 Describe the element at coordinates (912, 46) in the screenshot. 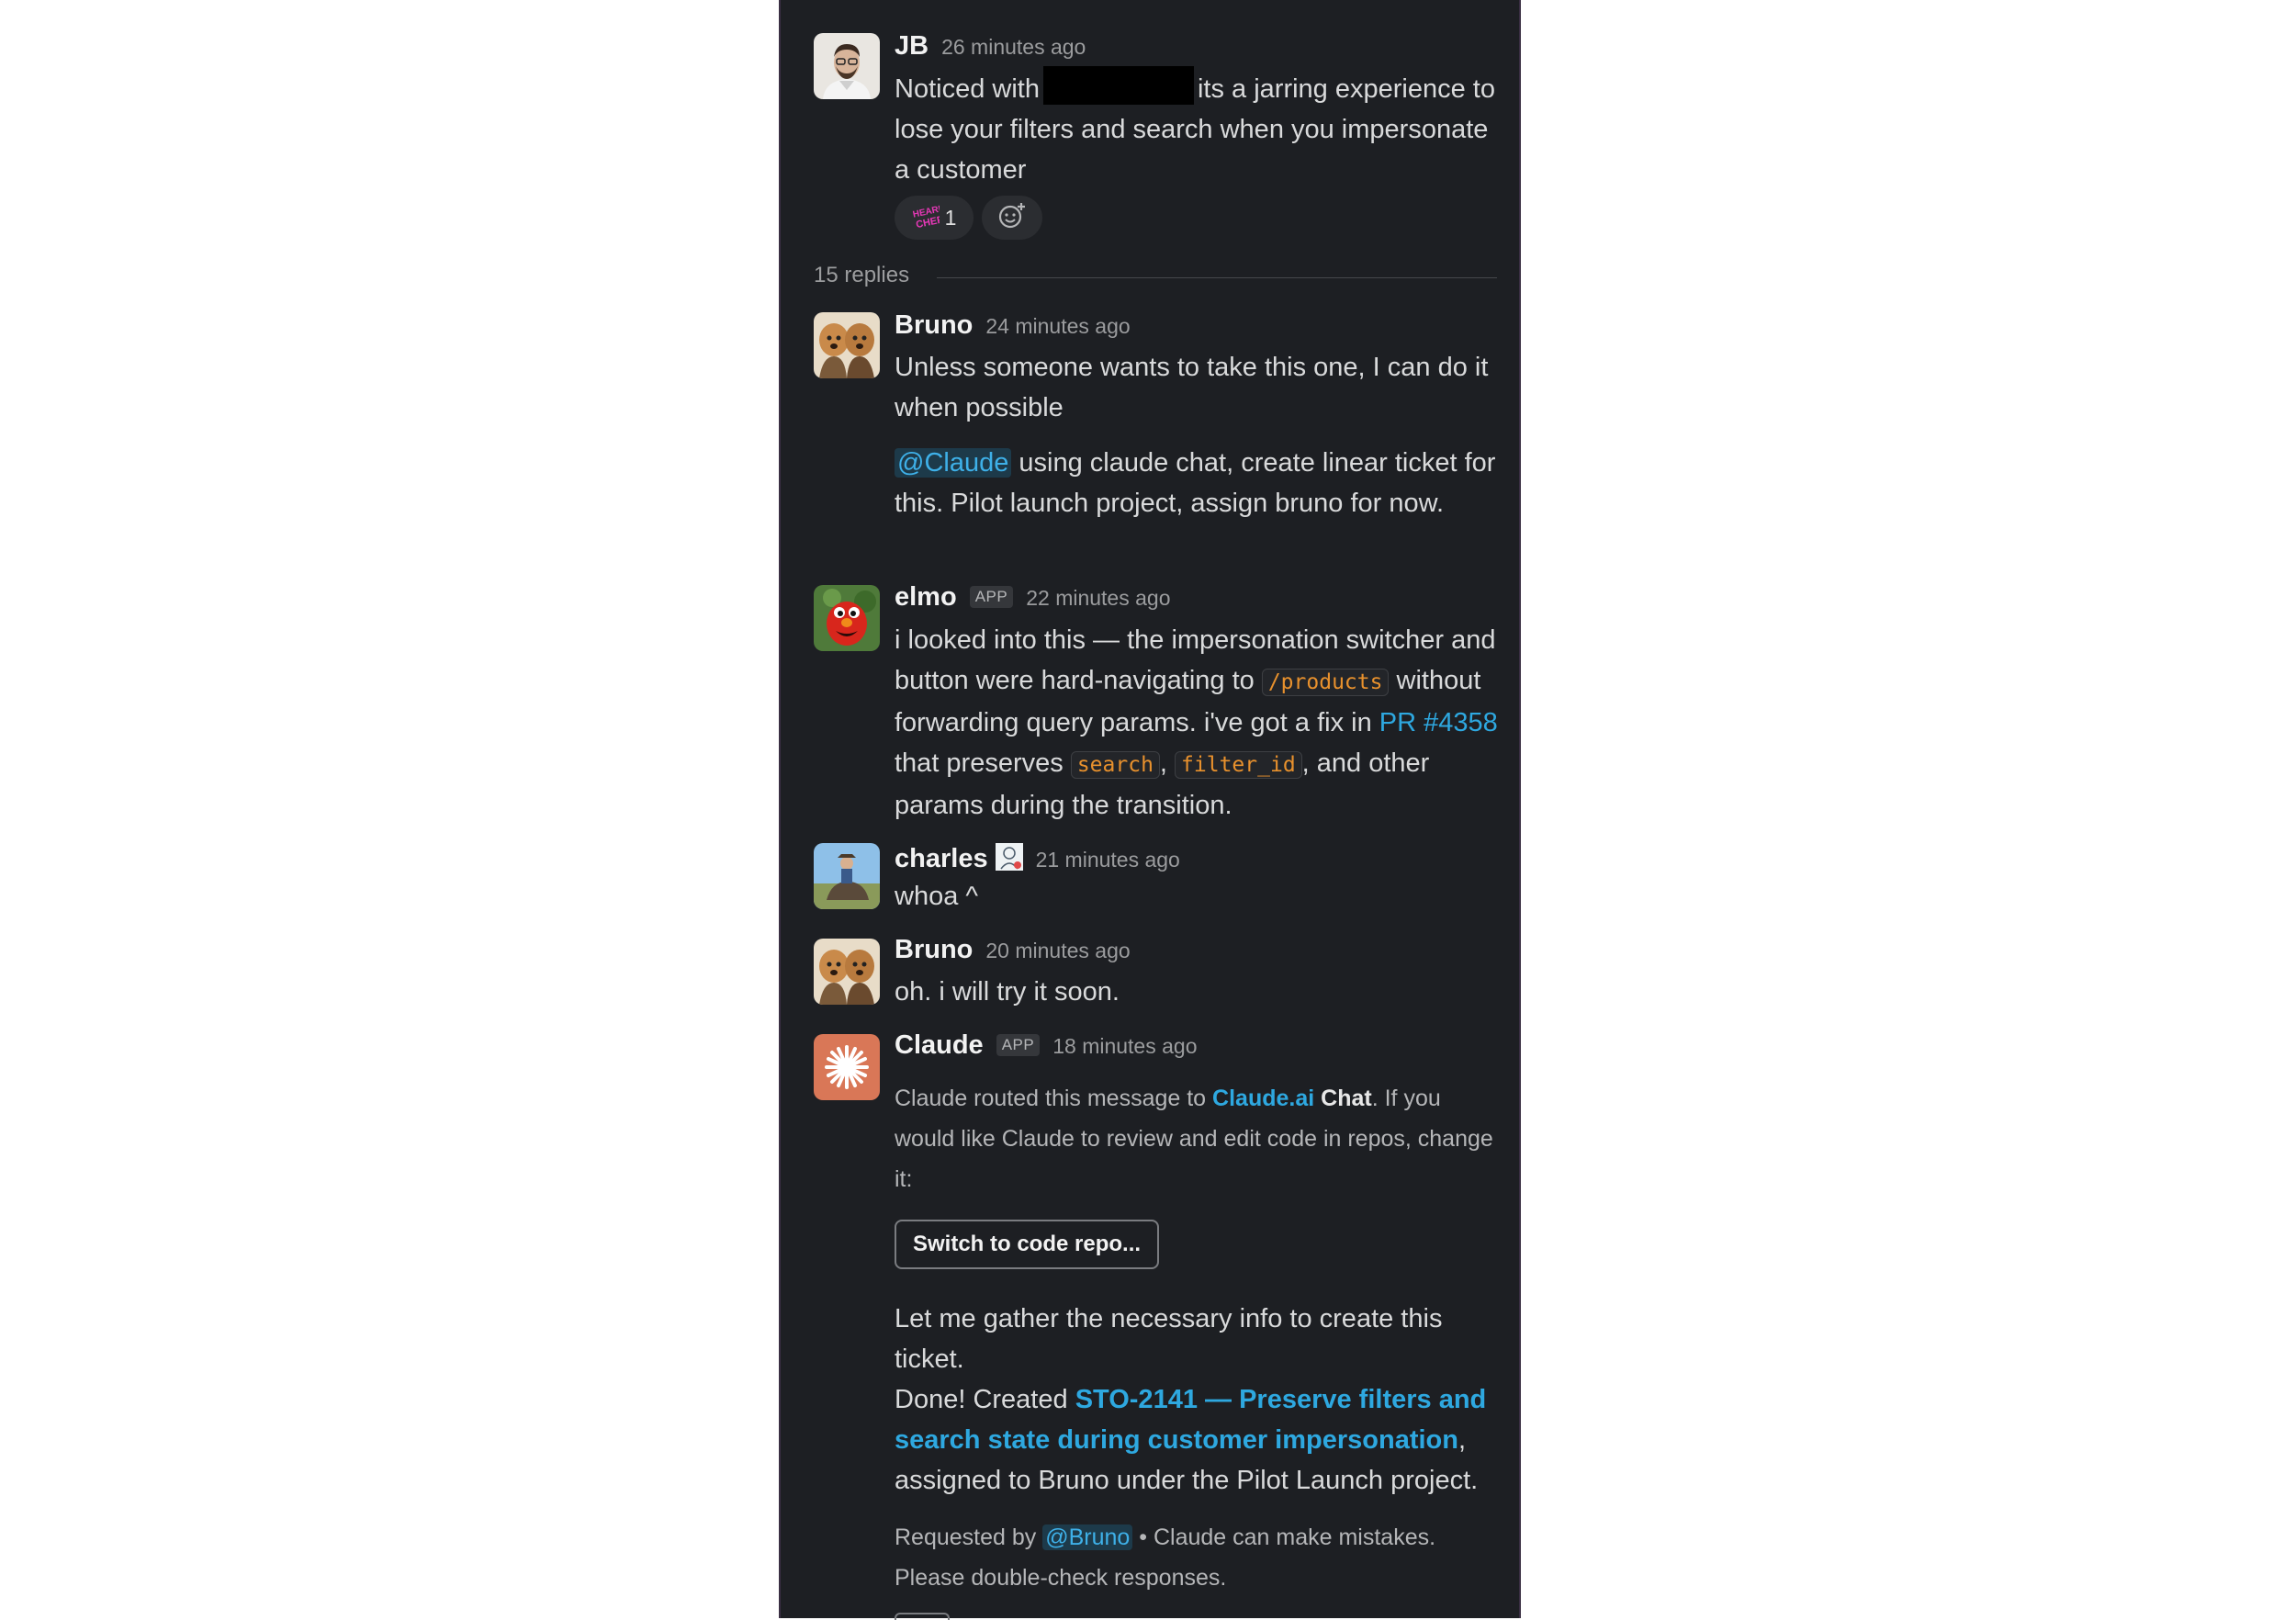

I see `author-name: JB` at that location.